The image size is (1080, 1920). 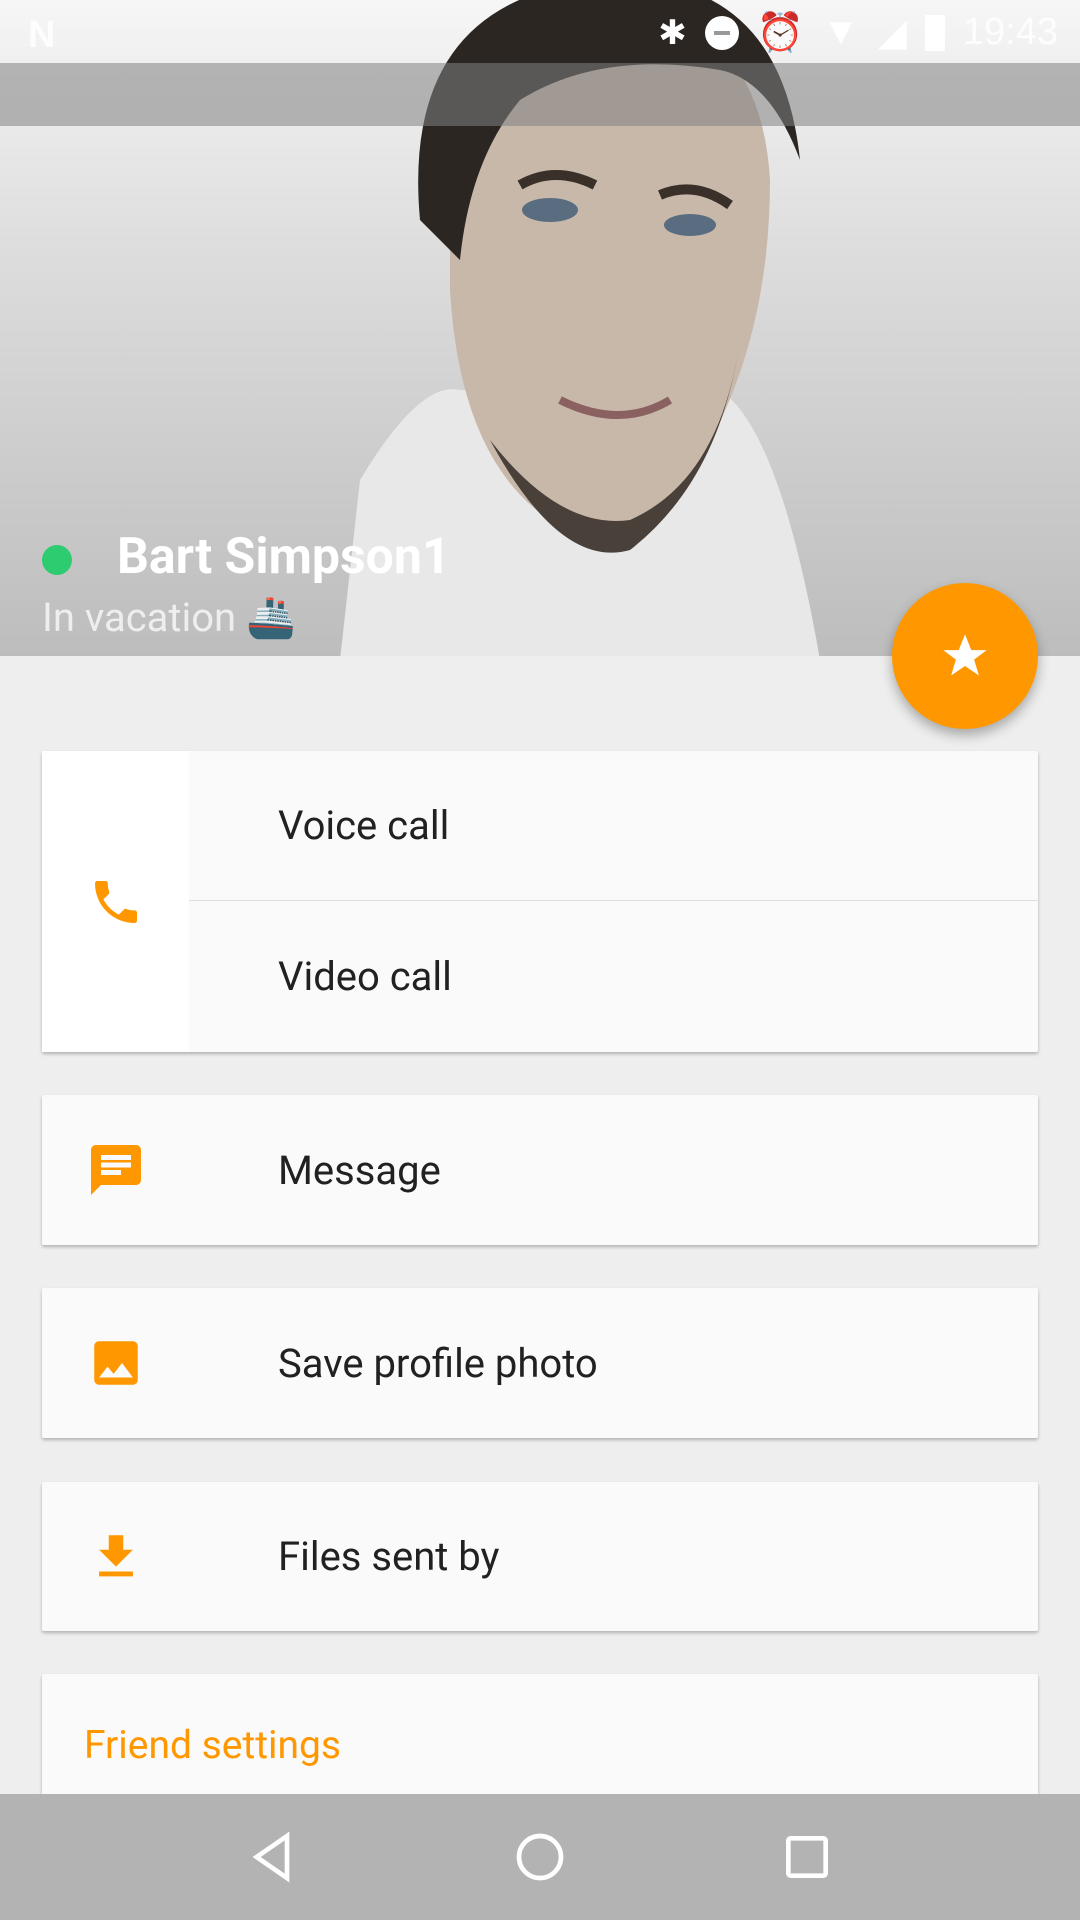 What do you see at coordinates (115, 1555) in the screenshot?
I see `download-icon` at bounding box center [115, 1555].